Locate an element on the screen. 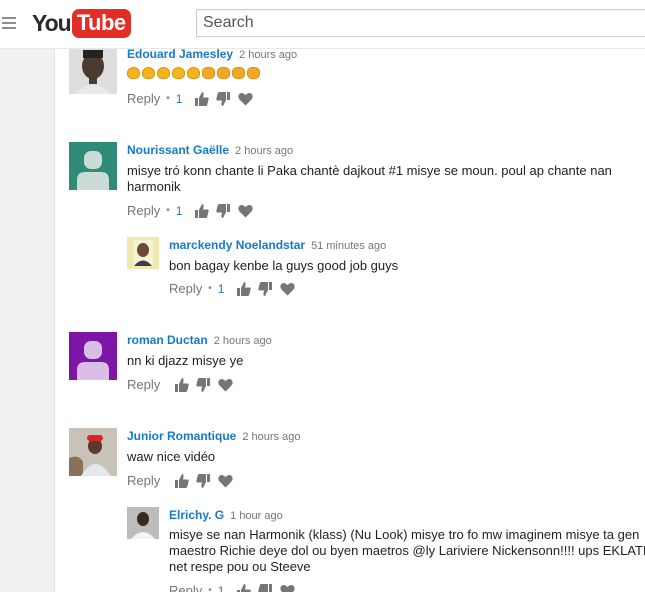 The image size is (645, 592). search-input is located at coordinates (420, 23).